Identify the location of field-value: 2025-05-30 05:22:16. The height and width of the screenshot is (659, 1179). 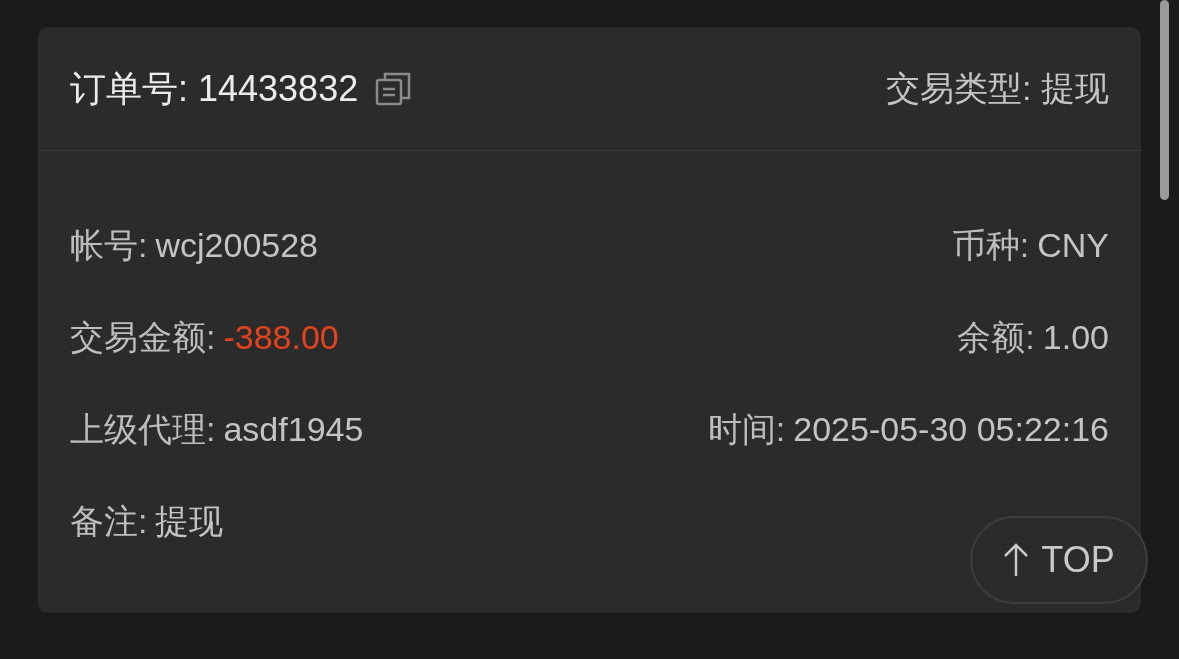
(951, 429).